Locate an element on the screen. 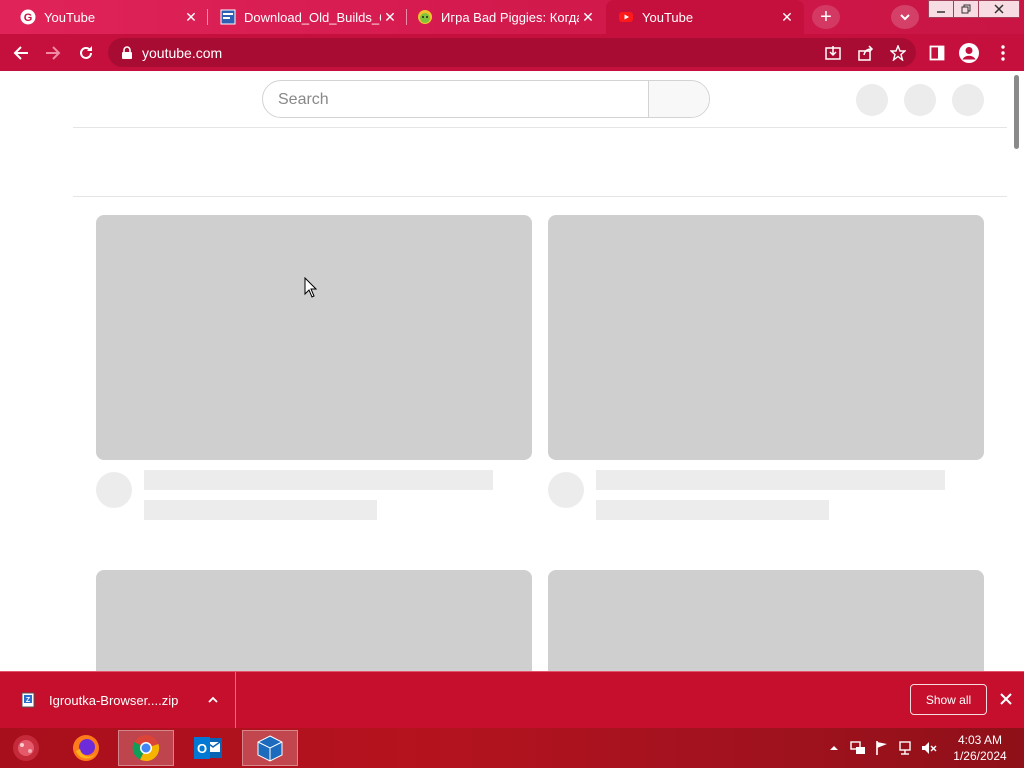 The image size is (1024, 768). document-icon is located at coordinates (228, 17).